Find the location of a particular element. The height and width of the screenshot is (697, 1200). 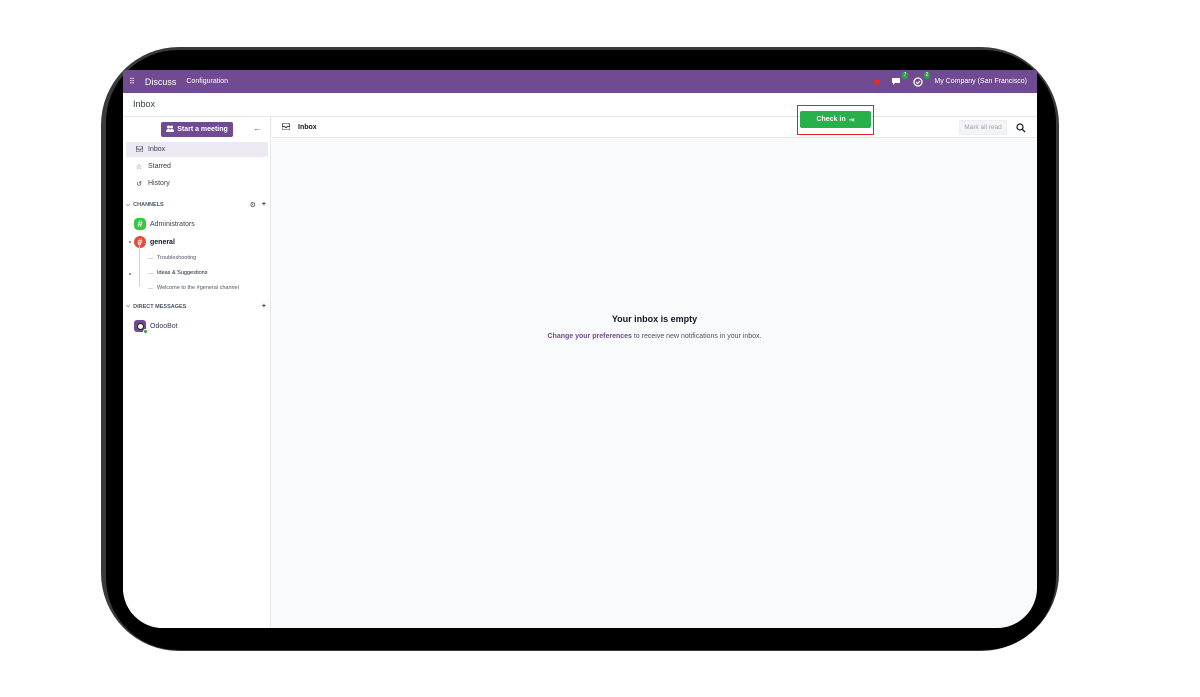

empty-state-title: Your inbox is empty is located at coordinates (654, 319).